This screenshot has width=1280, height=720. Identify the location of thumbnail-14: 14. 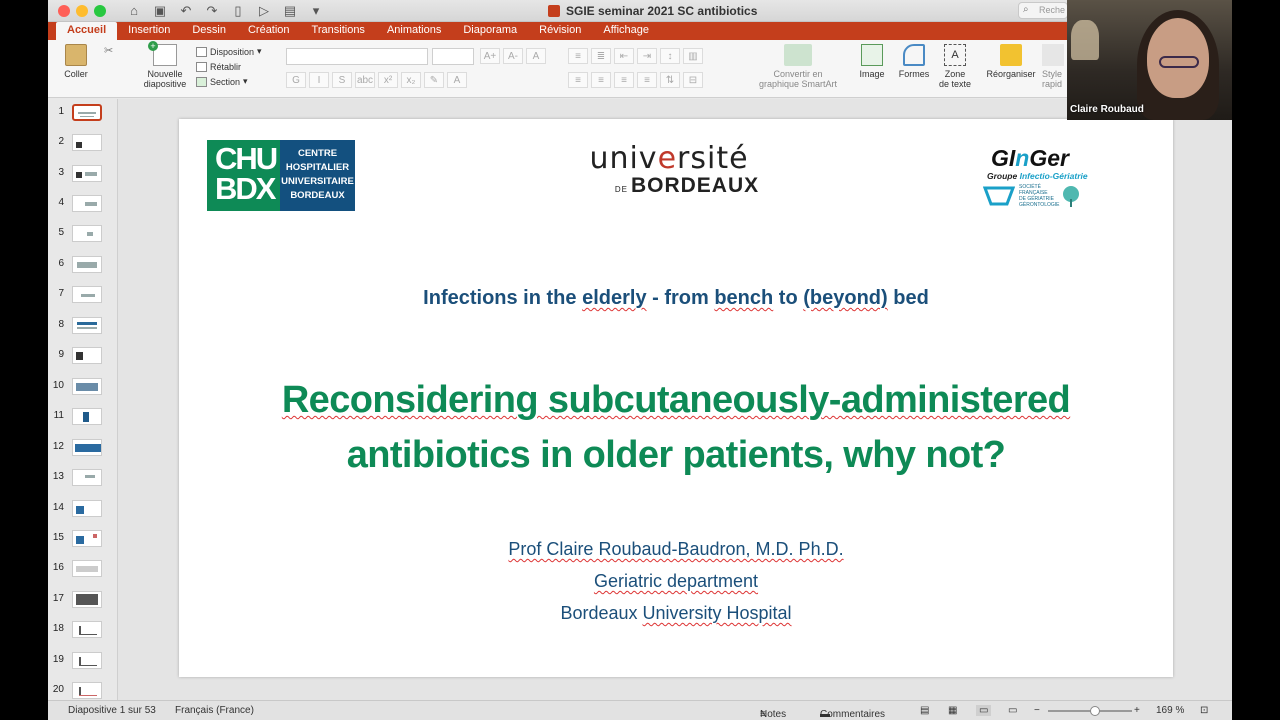
(82, 509).